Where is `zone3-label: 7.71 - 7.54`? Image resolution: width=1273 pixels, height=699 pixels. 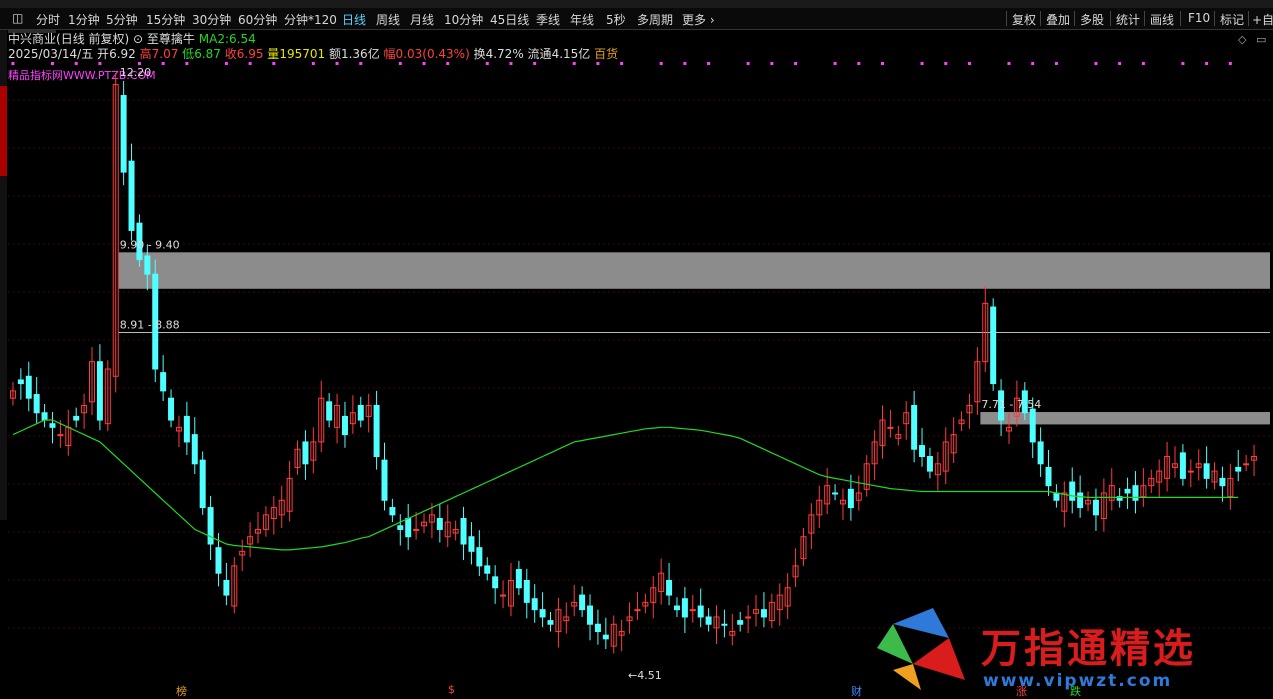
zone3-label: 7.71 - 7.54 is located at coordinates (1011, 404).